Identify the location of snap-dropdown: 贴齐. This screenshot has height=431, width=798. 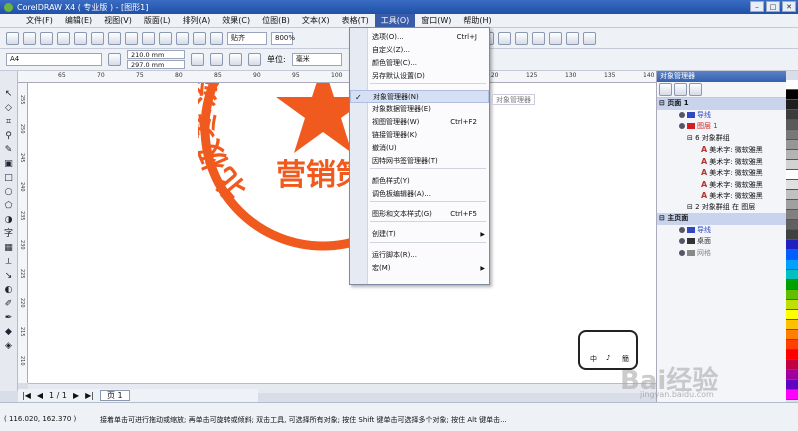
(247, 38).